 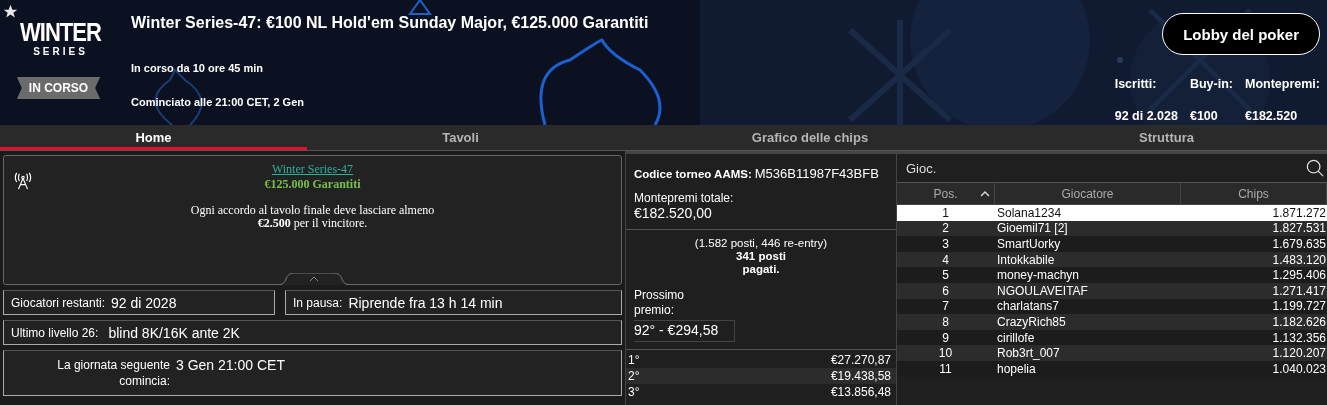 What do you see at coordinates (1112, 353) in the screenshot?
I see `player-row: 10 Rob3rt_007 1.120.207` at bounding box center [1112, 353].